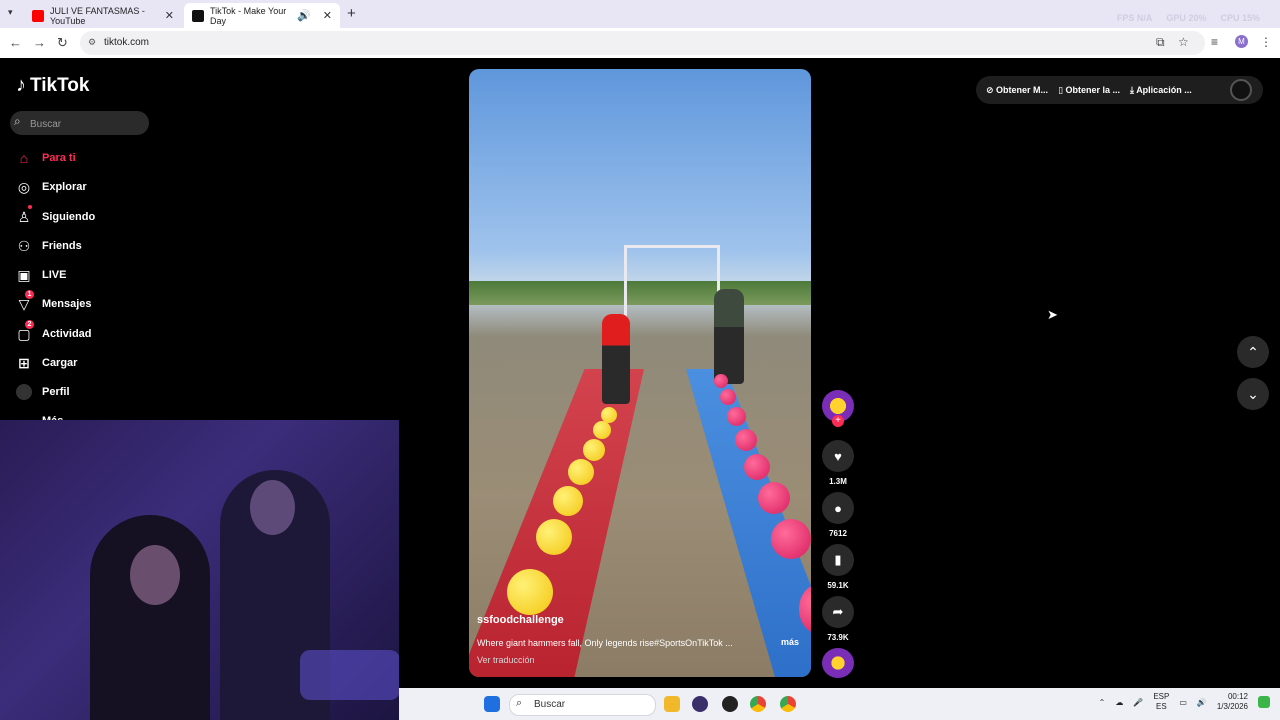 This screenshot has height=720, width=1280. What do you see at coordinates (1161, 696) in the screenshot?
I see `language-code: ESP` at bounding box center [1161, 696].